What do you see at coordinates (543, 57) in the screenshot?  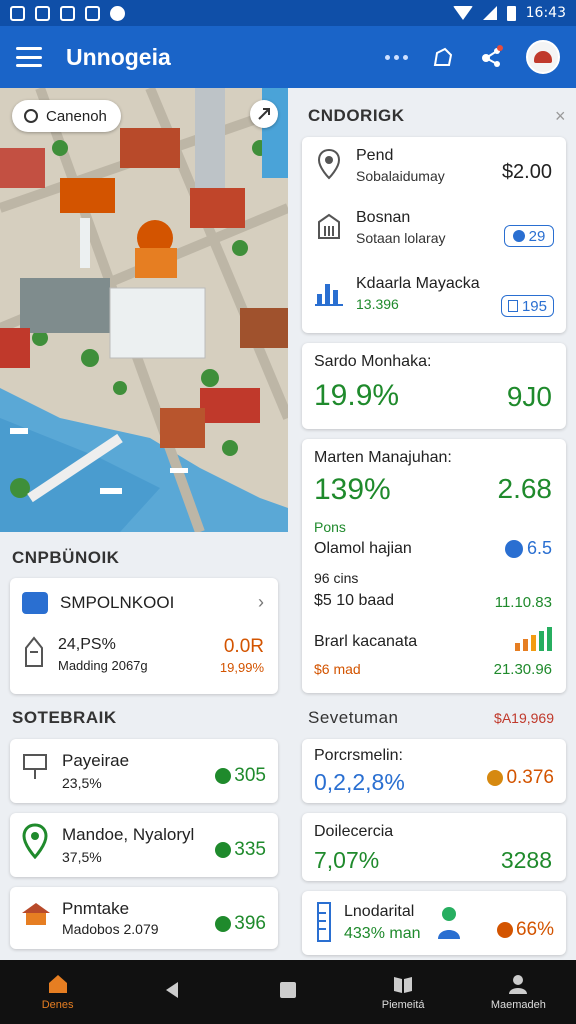 I see `avatar` at bounding box center [543, 57].